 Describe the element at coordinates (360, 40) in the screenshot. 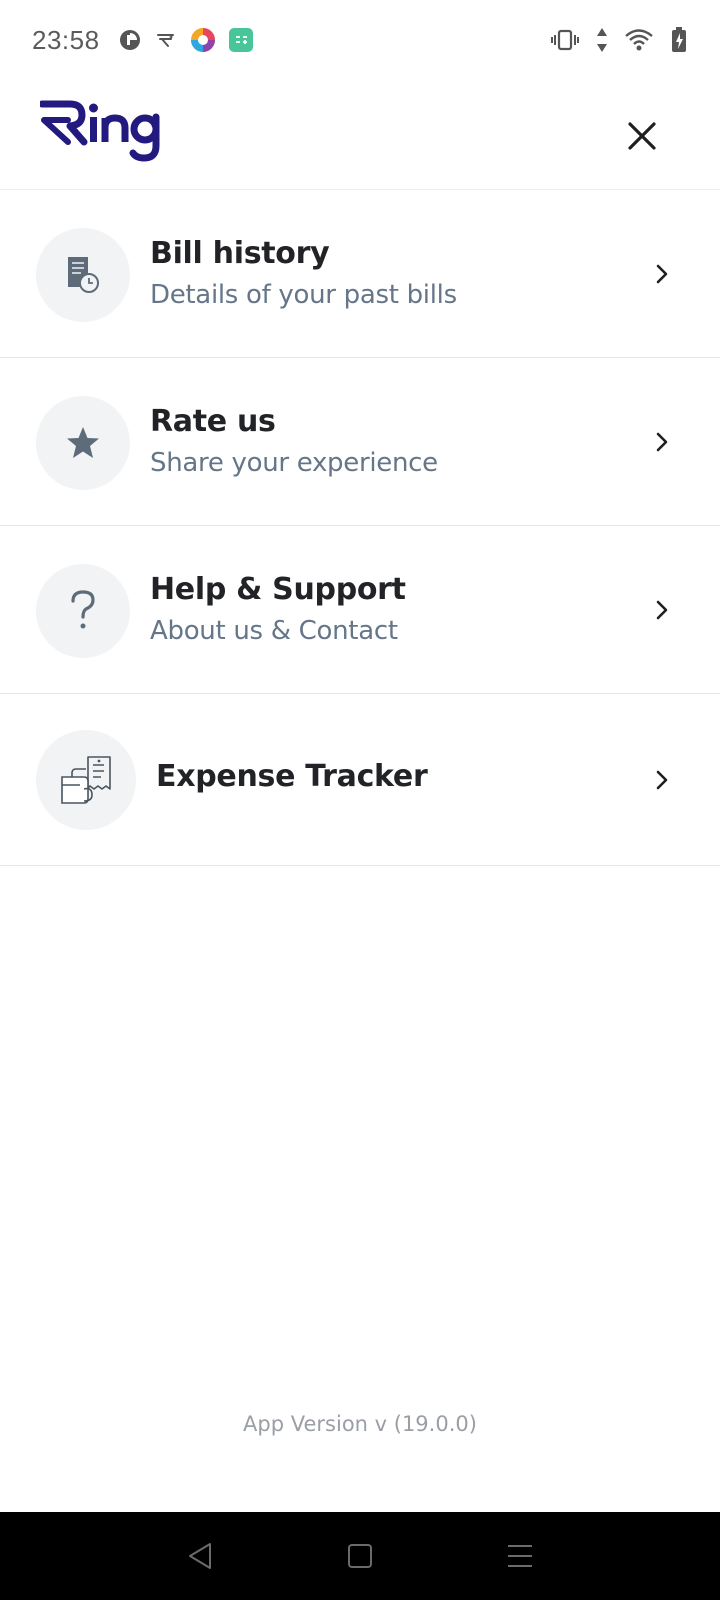

I see `status-bar: 23:58` at that location.